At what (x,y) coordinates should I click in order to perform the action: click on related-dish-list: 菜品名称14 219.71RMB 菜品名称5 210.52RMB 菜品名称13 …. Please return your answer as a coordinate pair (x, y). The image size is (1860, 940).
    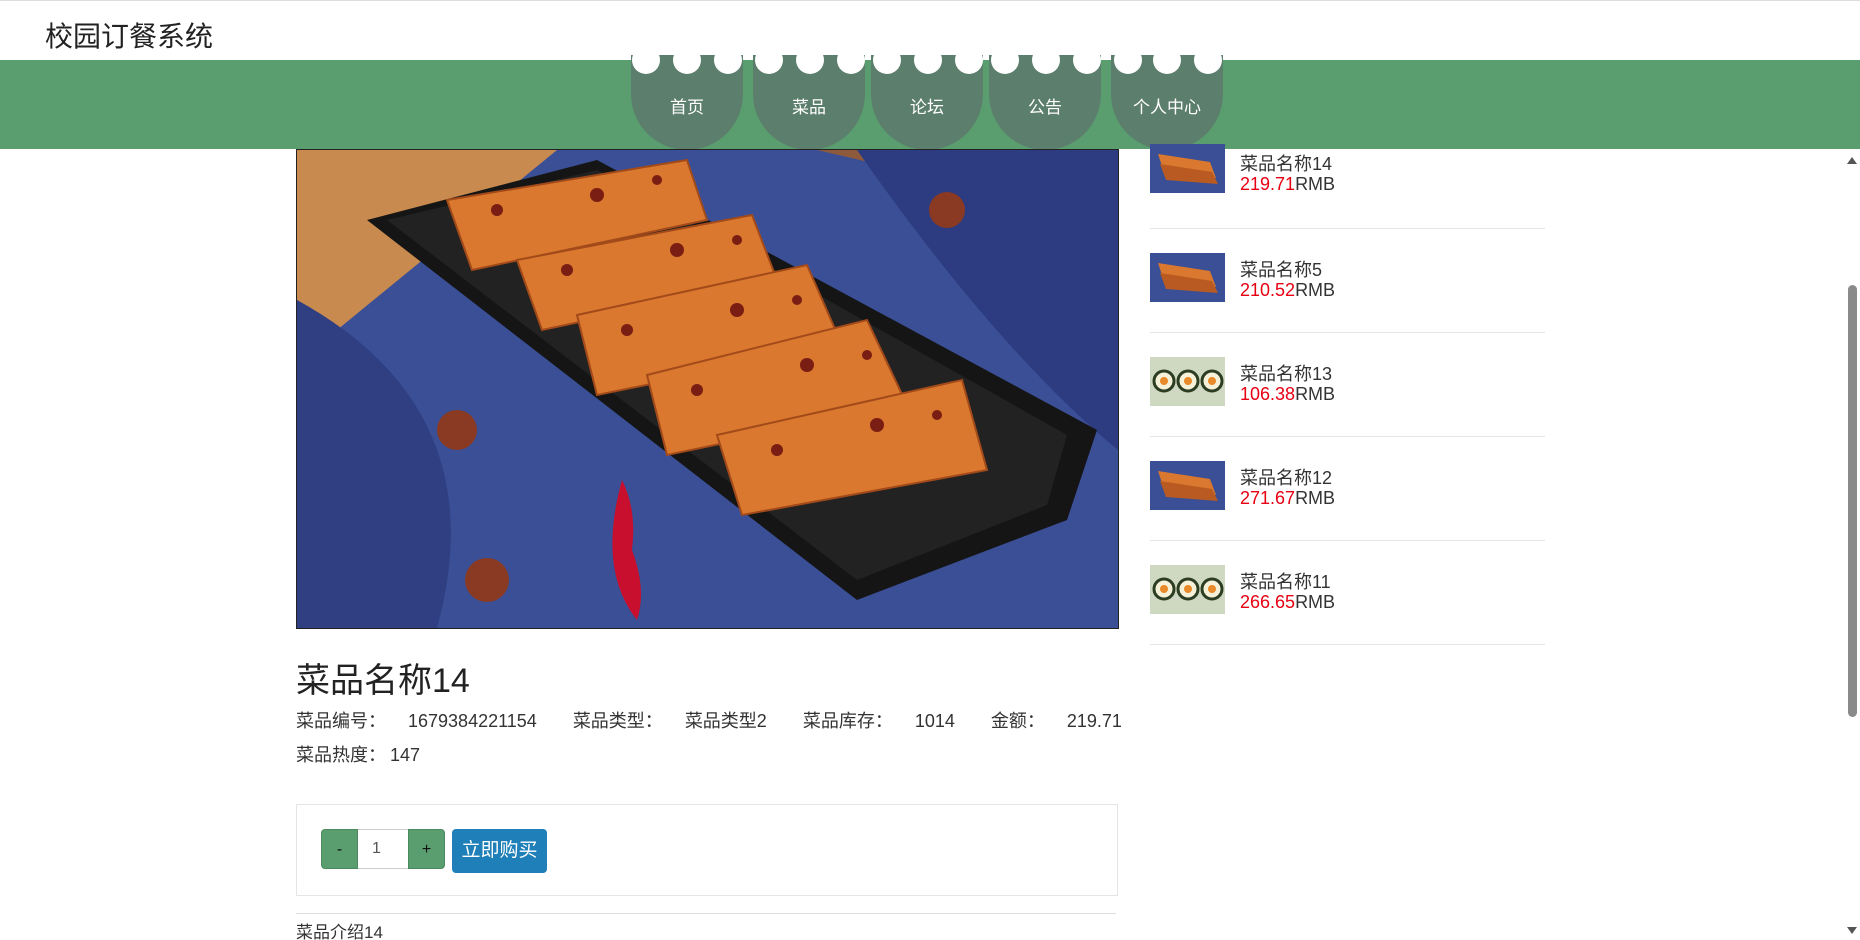
    Looking at the image, I should click on (1347, 390).